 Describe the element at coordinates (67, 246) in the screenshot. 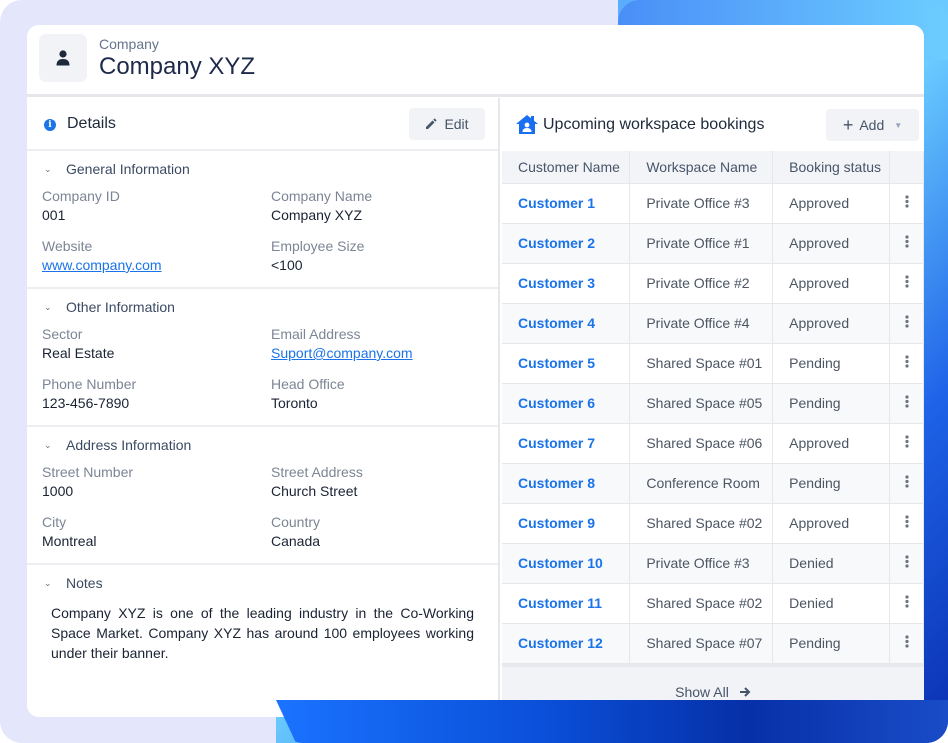

I see `field-label: Website` at that location.